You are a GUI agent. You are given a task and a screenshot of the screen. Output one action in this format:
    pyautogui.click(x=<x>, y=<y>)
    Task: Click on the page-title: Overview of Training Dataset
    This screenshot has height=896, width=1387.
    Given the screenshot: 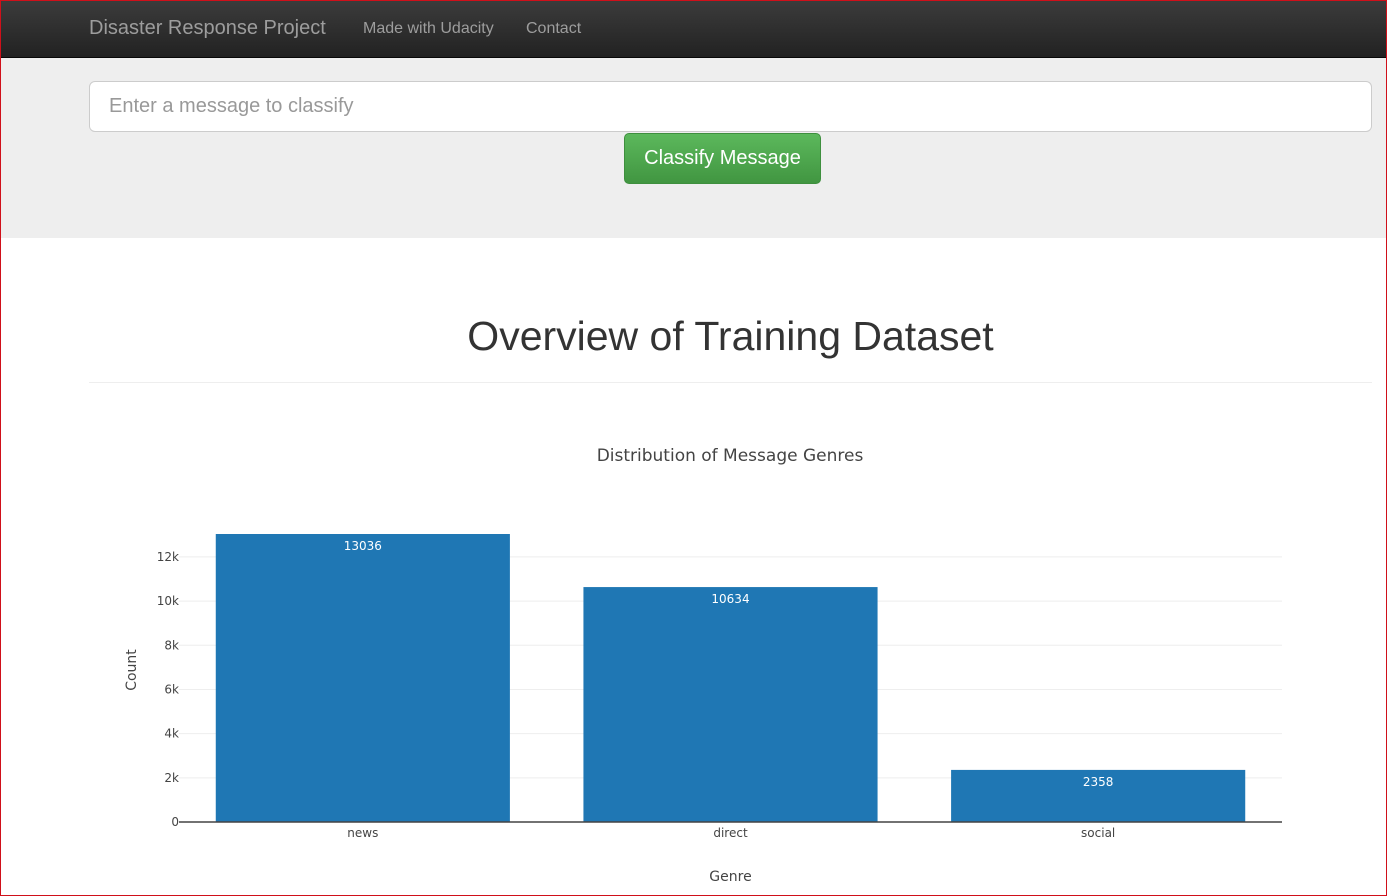 What is the action you would take?
    pyautogui.click(x=730, y=336)
    